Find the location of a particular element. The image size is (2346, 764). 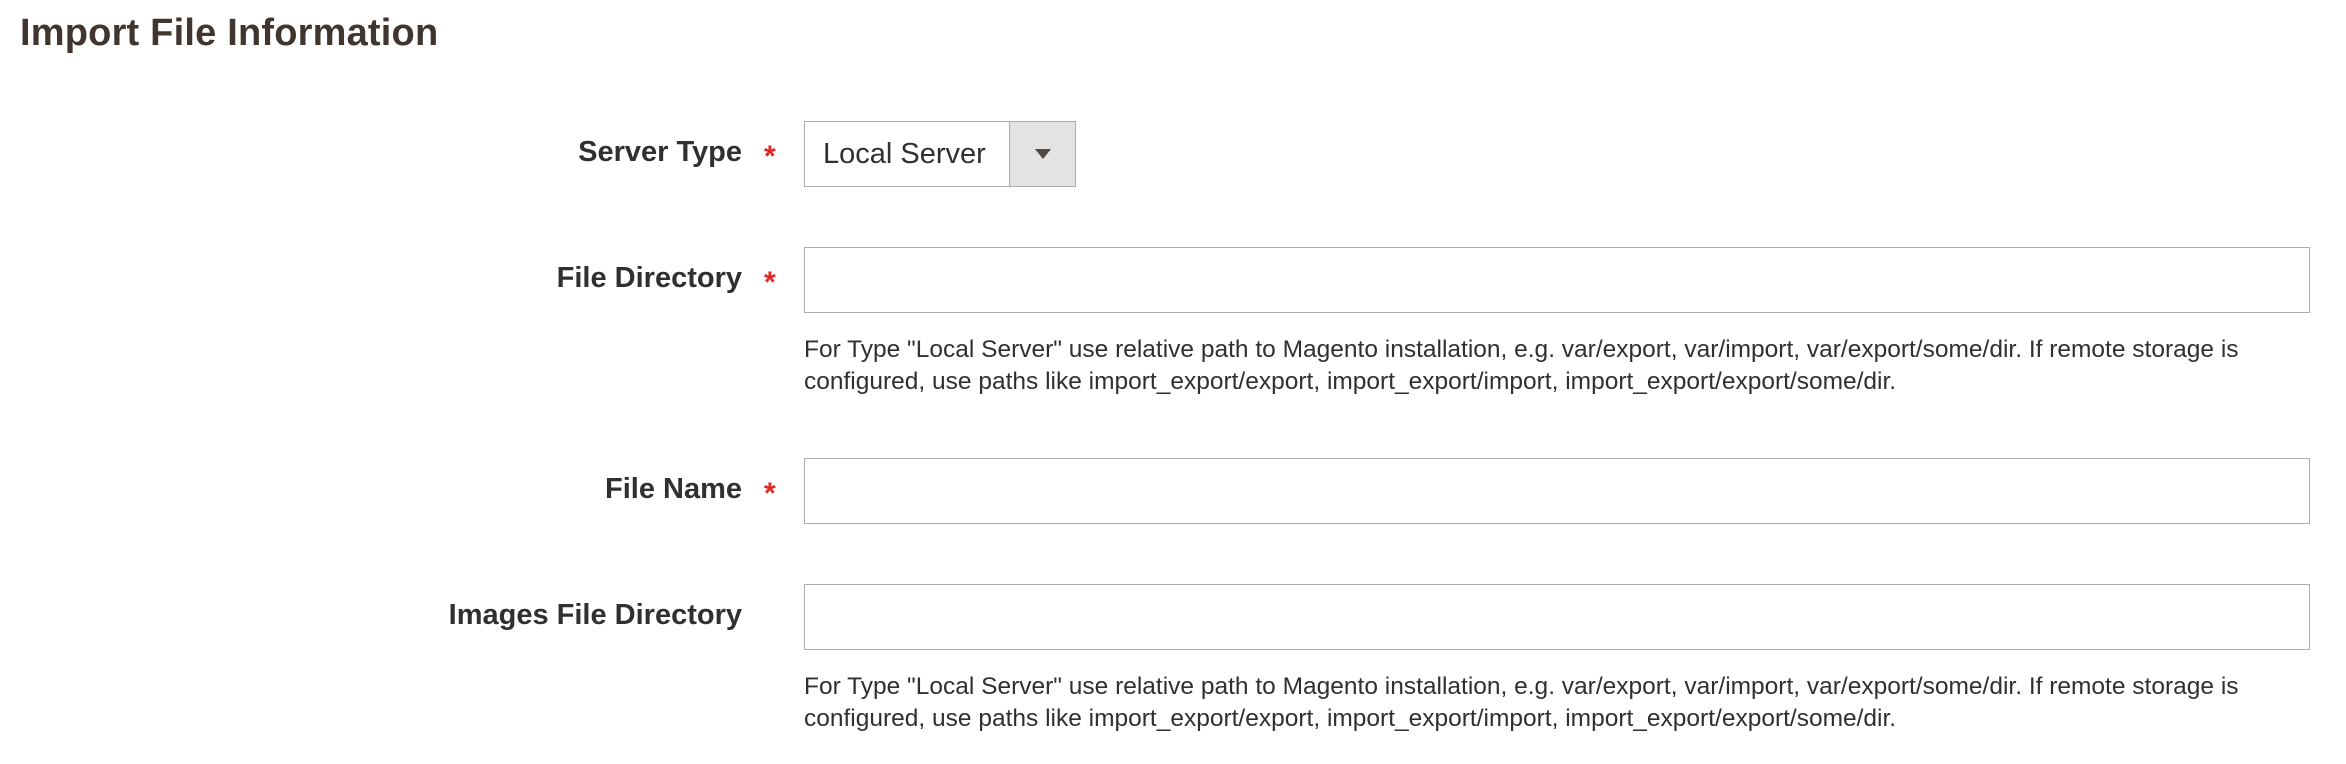

file-directory-required-star: * is located at coordinates (770, 282).